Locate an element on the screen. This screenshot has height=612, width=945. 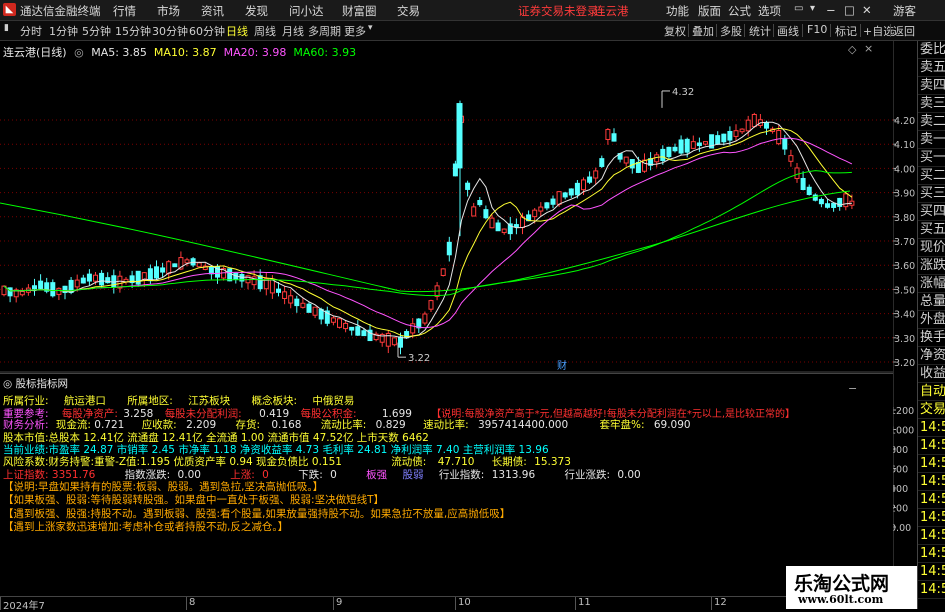
side-item: 自动 is located at coordinates (931, 392).